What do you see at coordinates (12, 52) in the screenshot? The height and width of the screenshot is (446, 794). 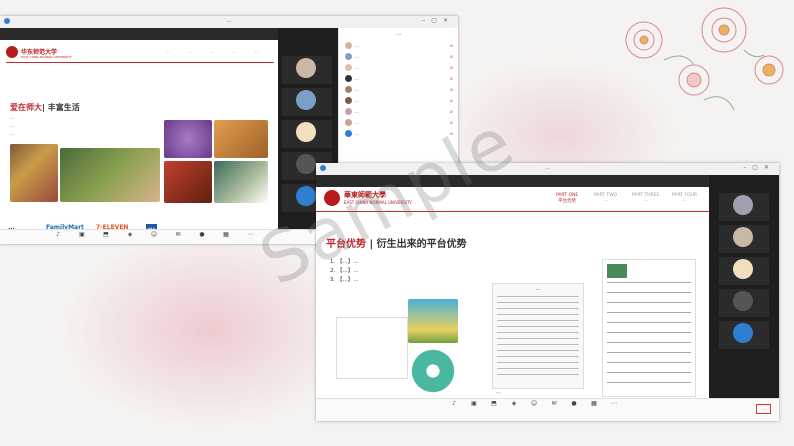 I see `university-seal-icon` at bounding box center [12, 52].